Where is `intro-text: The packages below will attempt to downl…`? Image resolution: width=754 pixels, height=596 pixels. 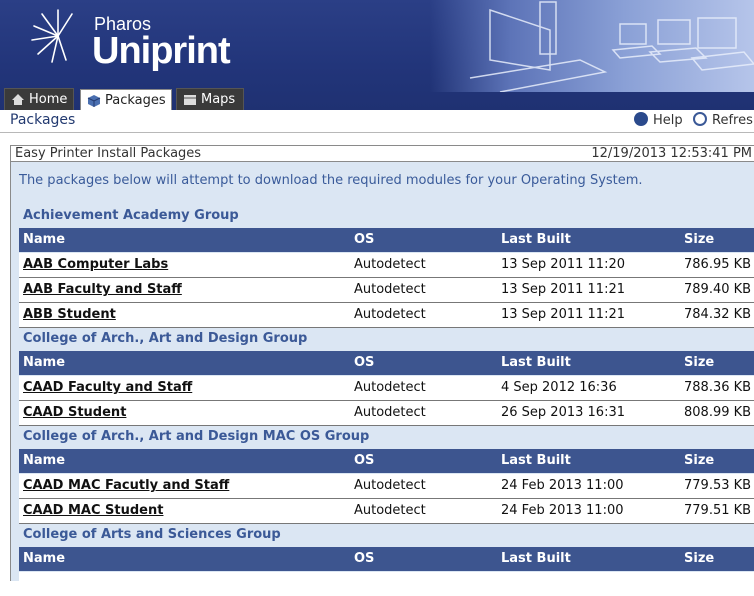
intro-text: The packages below will attempt to downl… is located at coordinates (331, 180).